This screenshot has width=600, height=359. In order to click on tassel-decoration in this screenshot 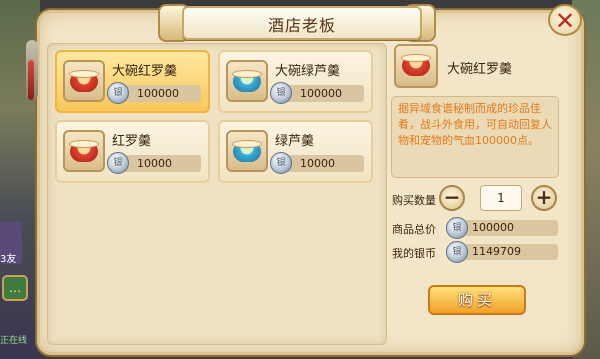, I will do `click(31, 80)`.